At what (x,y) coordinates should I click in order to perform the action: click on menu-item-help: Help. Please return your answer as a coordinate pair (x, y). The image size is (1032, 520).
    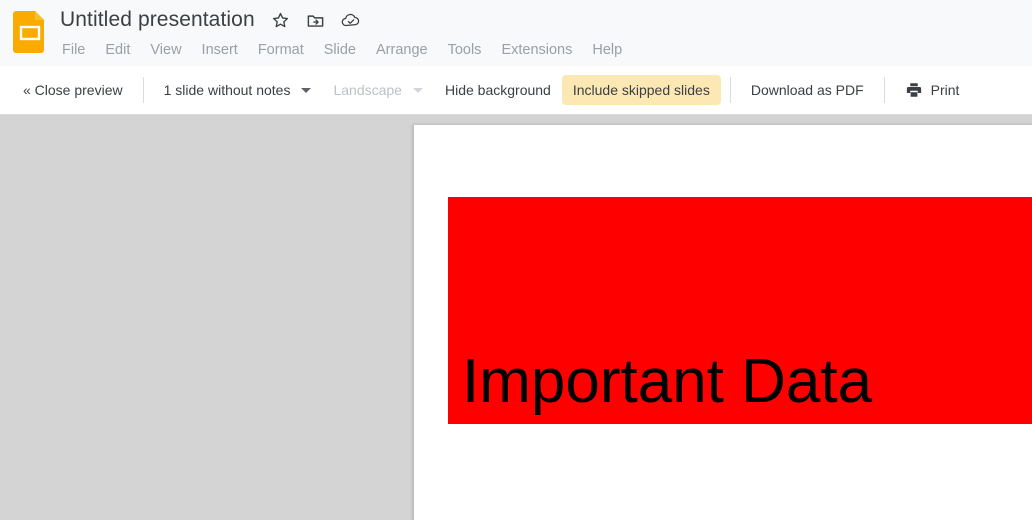
    Looking at the image, I should click on (607, 50).